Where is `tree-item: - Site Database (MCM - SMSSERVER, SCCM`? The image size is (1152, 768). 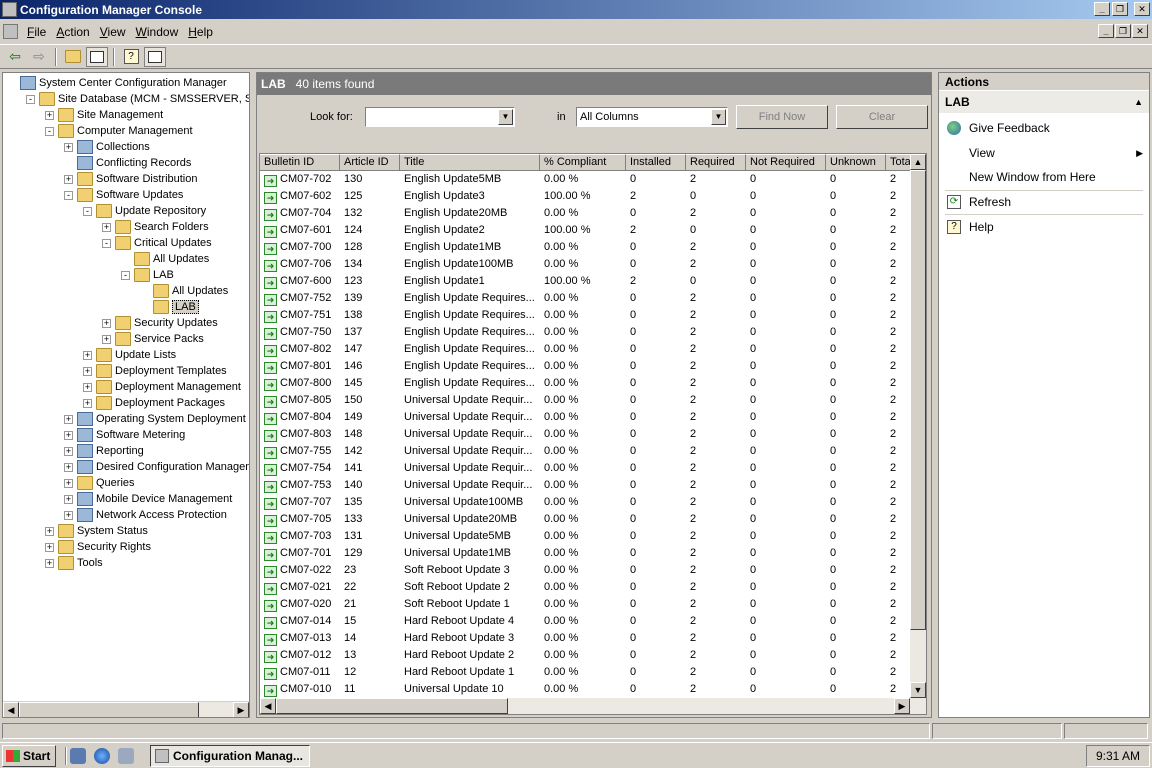
tree-item: - Site Database (MCM - SMSSERVER, SCCM is located at coordinates (137, 99).